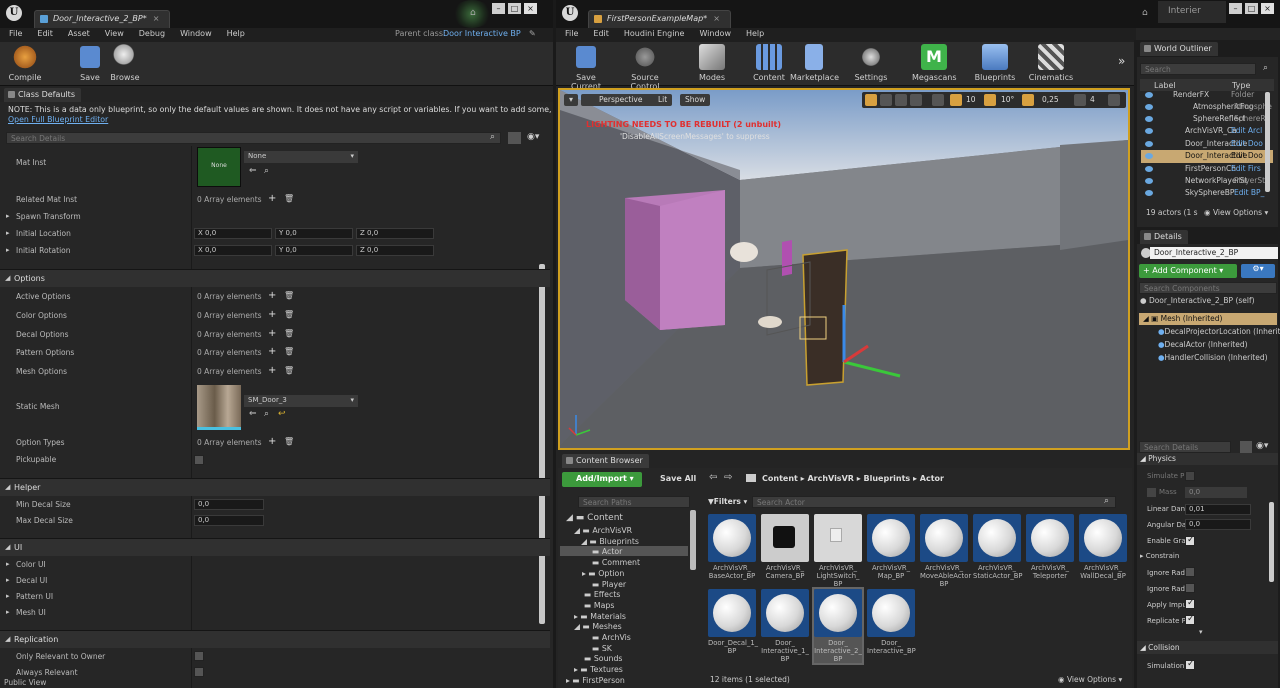 The width and height of the screenshot is (1280, 688). Describe the element at coordinates (938, 100) in the screenshot. I see `surface-snap-icon` at that location.